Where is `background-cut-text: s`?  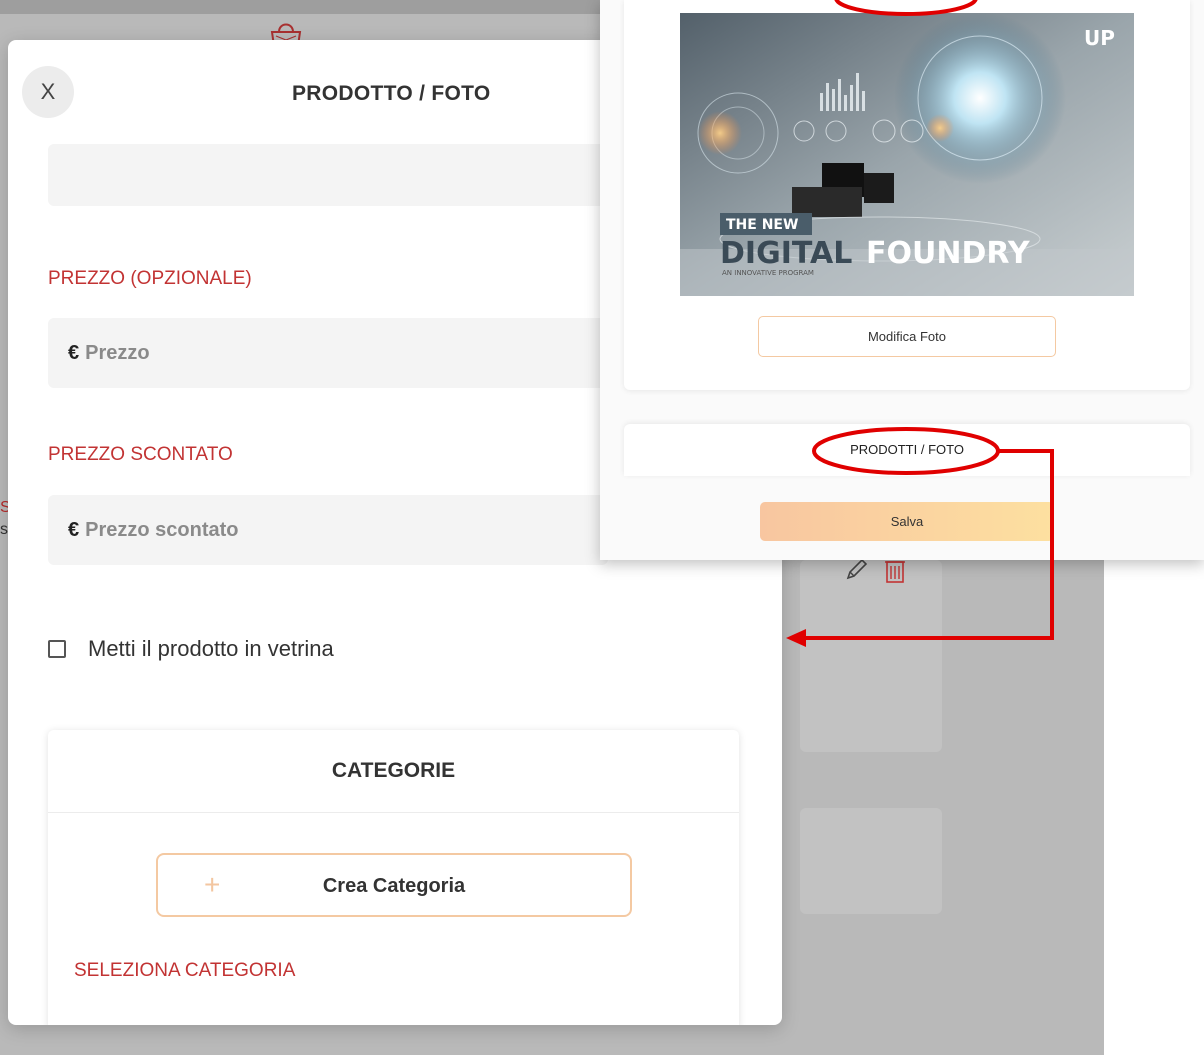 background-cut-text: s is located at coordinates (4, 529).